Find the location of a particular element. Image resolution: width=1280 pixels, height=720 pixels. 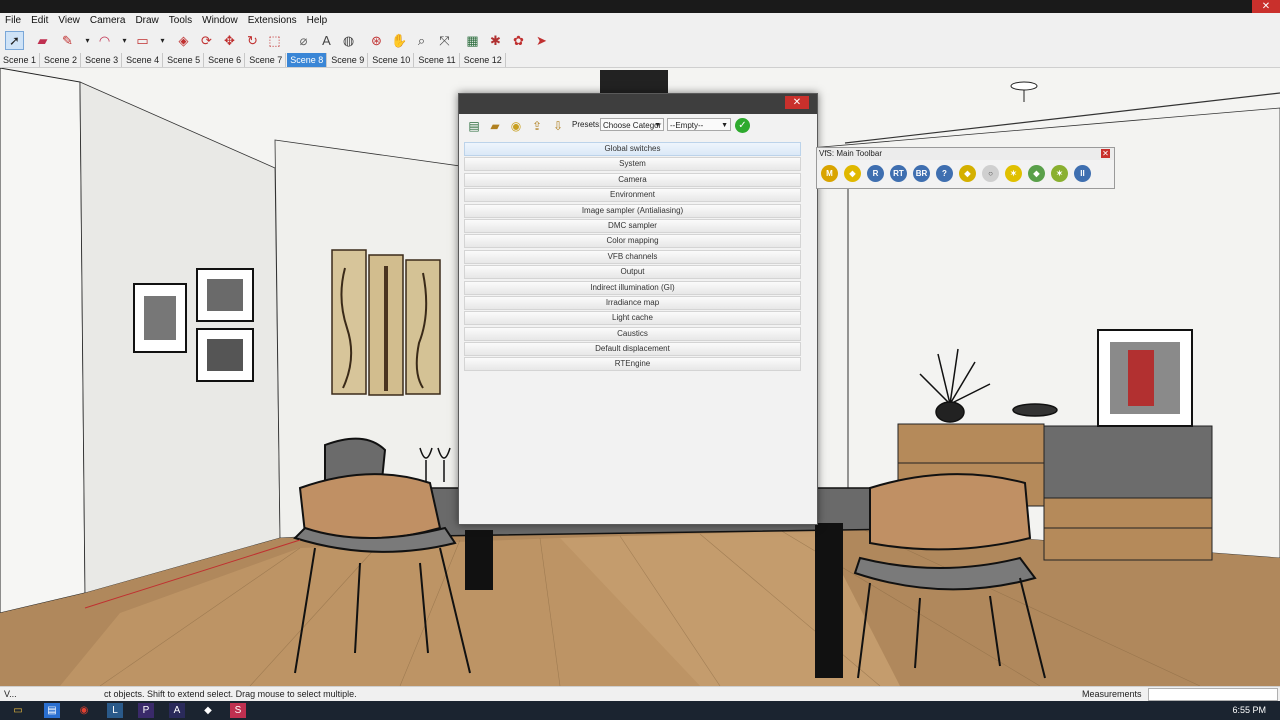

rollout-vfb-channels: VFB channels is located at coordinates (632, 256).